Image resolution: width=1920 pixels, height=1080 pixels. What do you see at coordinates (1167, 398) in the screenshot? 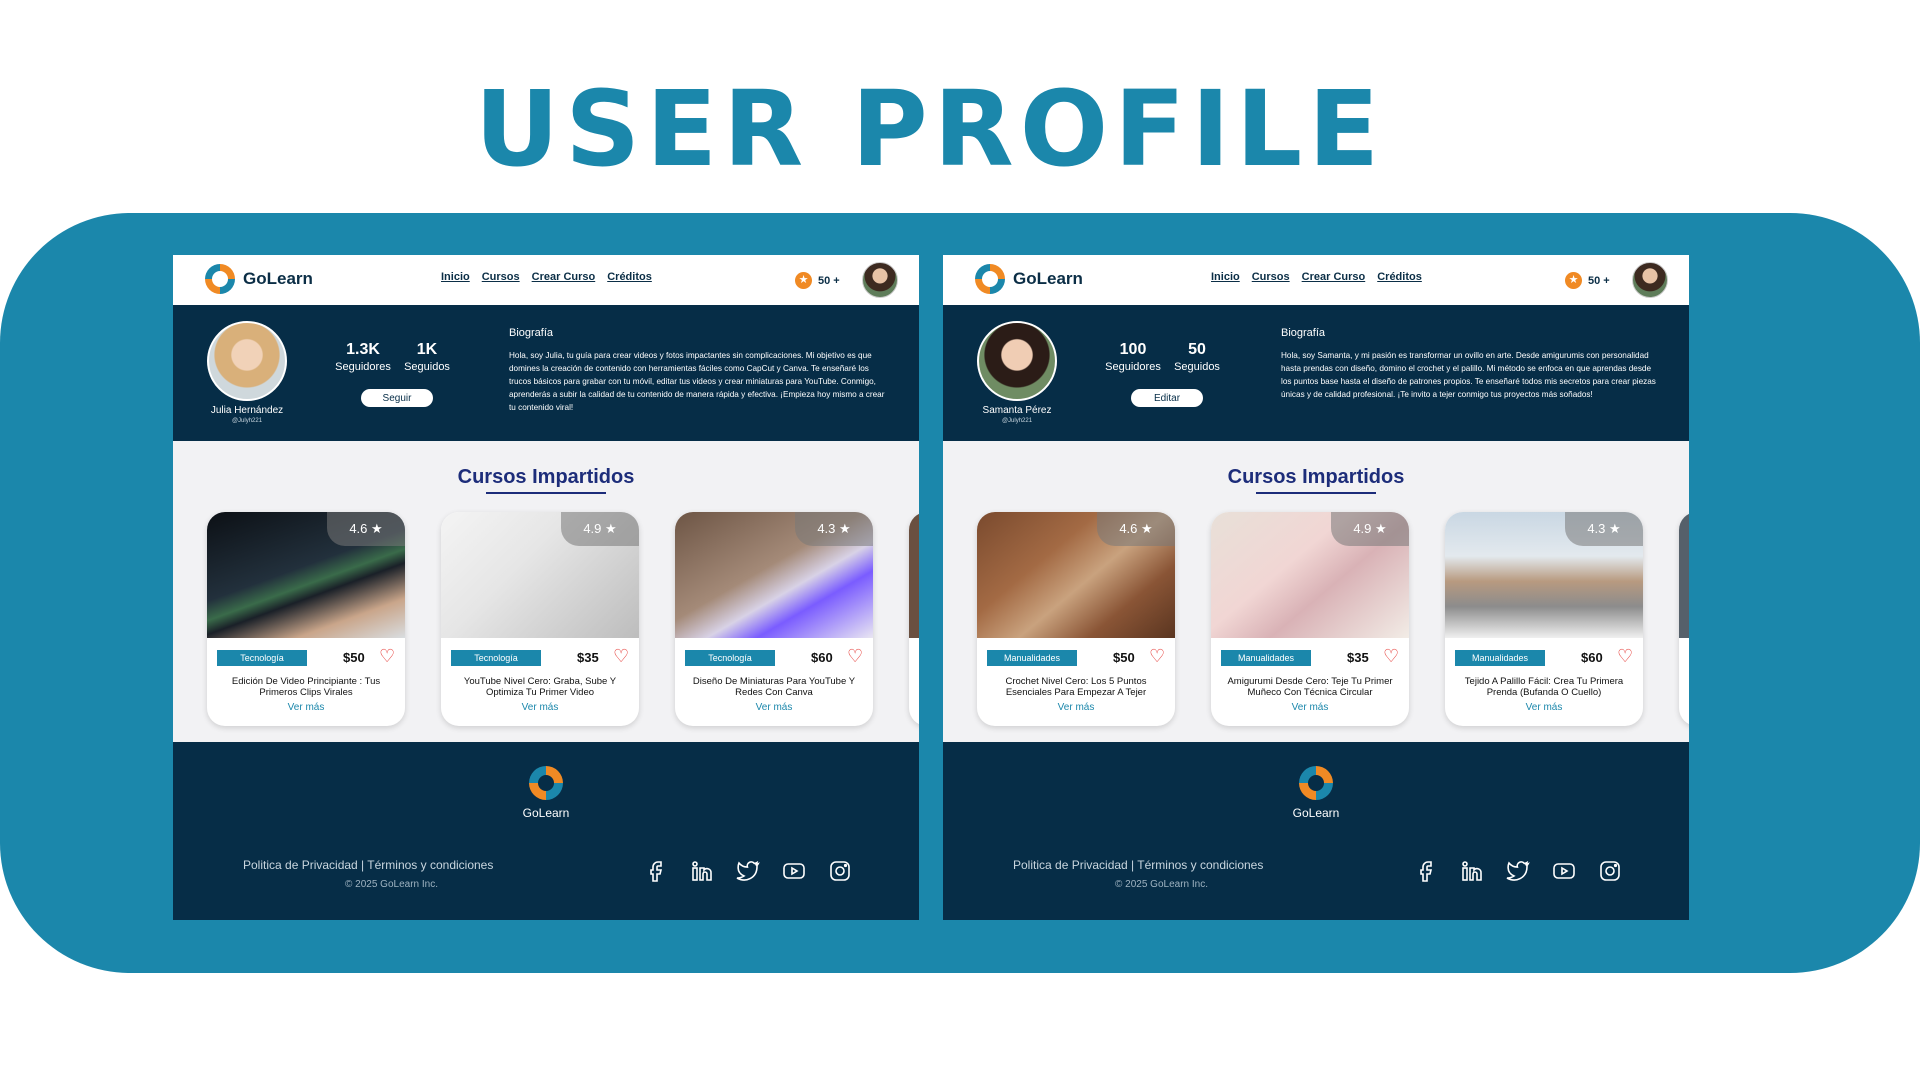
I see `edit-profile-button: Editar` at bounding box center [1167, 398].